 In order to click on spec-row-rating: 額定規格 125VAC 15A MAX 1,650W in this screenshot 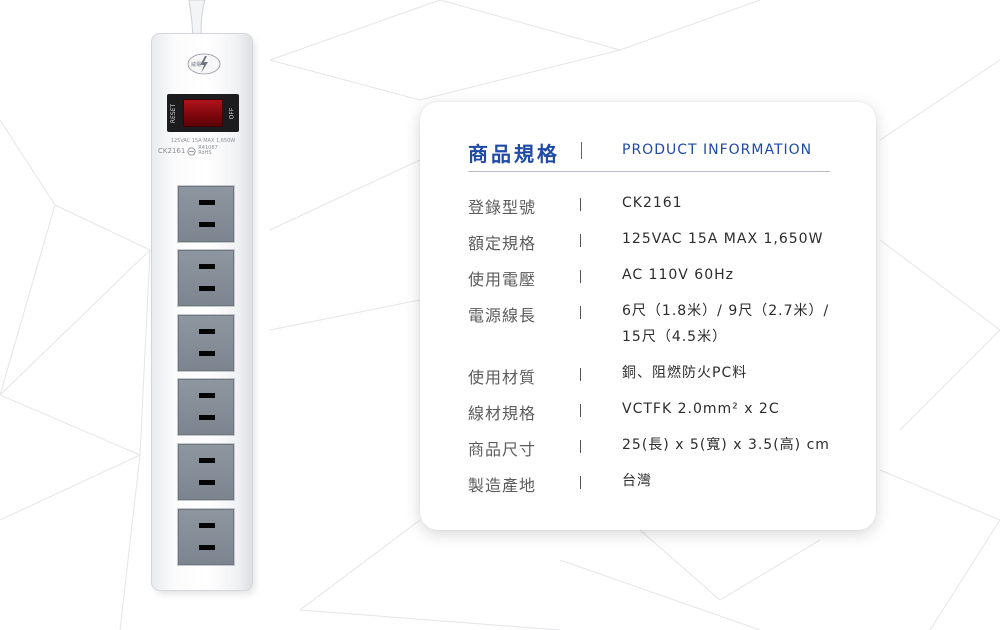, I will do `click(658, 248)`.